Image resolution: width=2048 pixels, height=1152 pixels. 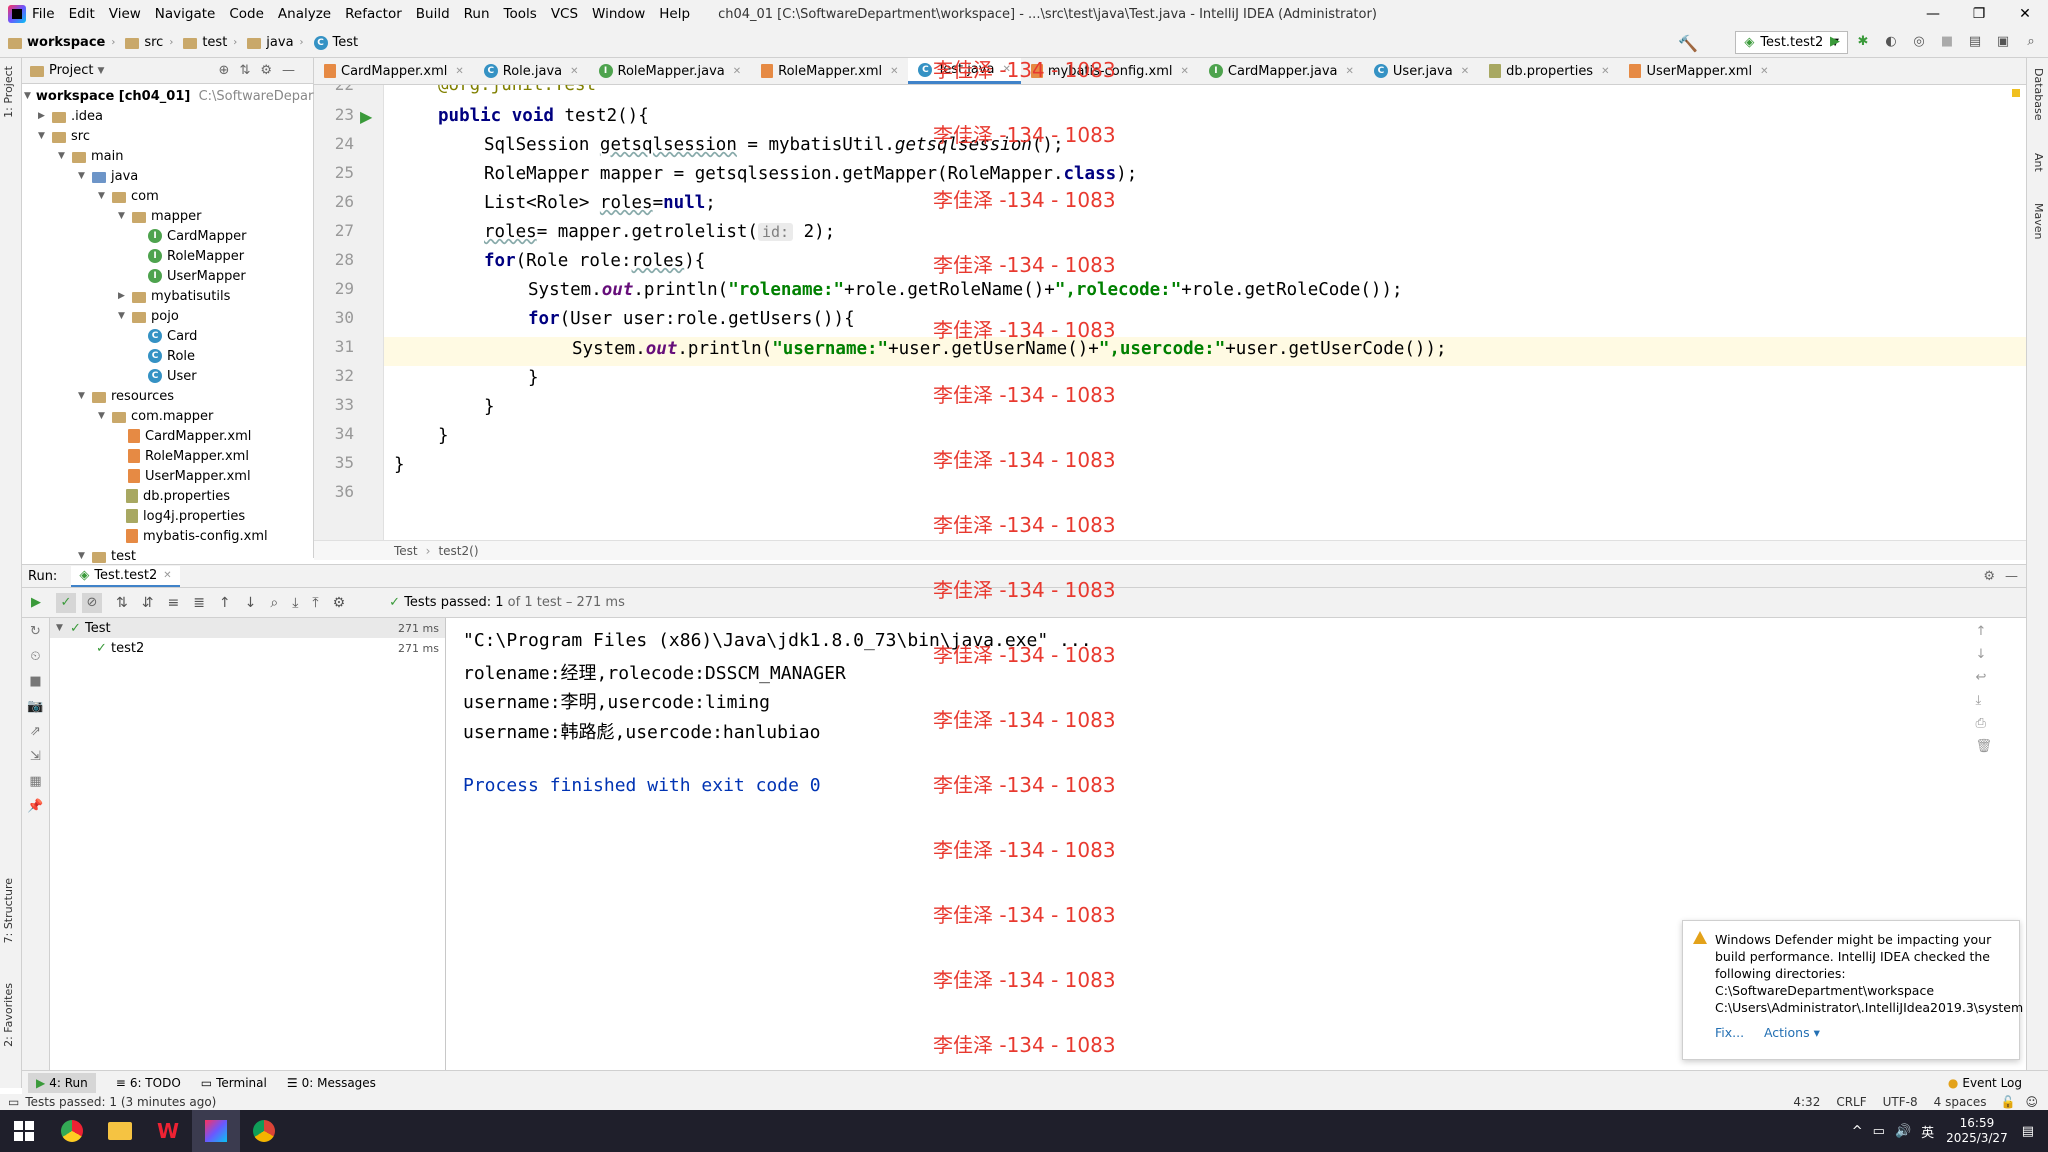 What do you see at coordinates (458, 551) in the screenshot?
I see `breadcrumb-method: test2()` at bounding box center [458, 551].